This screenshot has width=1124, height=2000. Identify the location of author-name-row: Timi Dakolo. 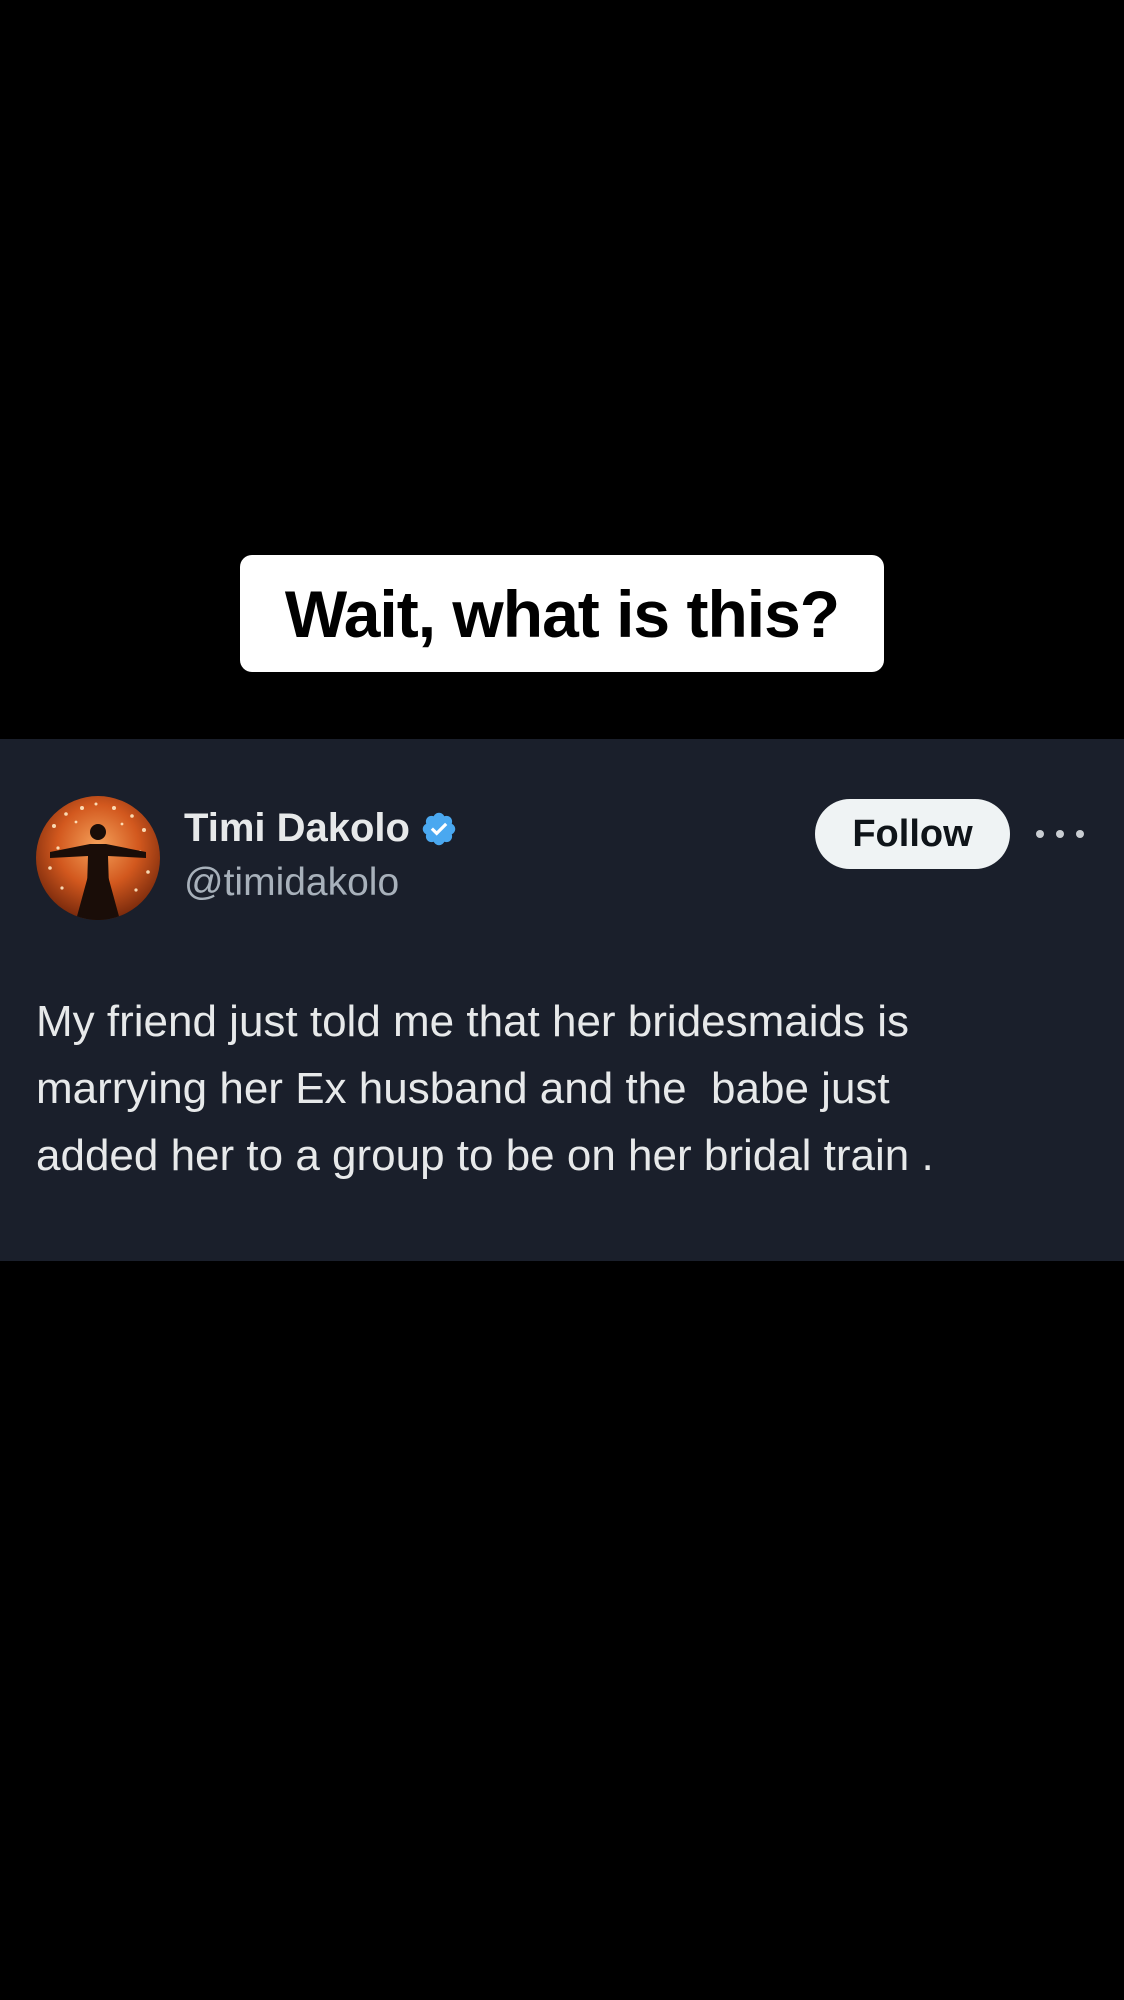
(321, 828).